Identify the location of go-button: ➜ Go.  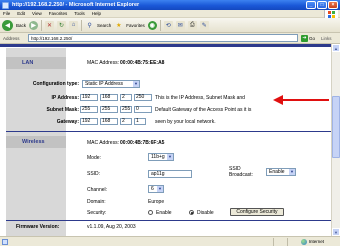
(308, 38).